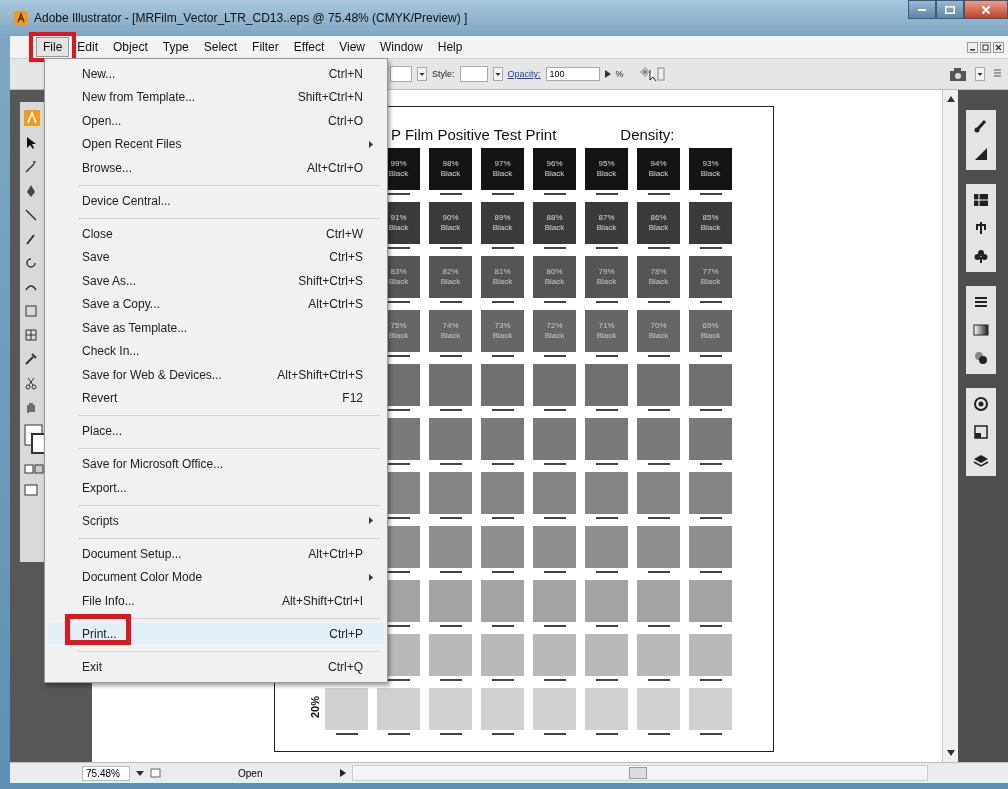 Image resolution: width=1008 pixels, height=789 pixels. I want to click on restore-icon, so click(985, 47).